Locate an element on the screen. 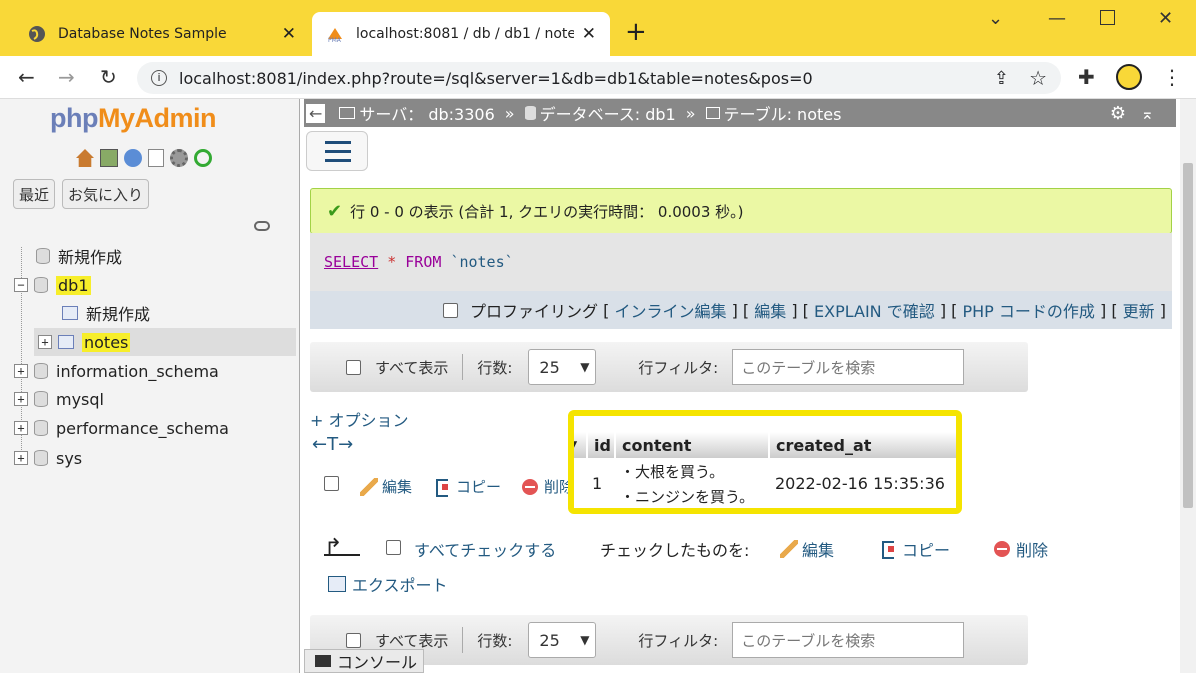  settings-gear-icon is located at coordinates (179, 158).